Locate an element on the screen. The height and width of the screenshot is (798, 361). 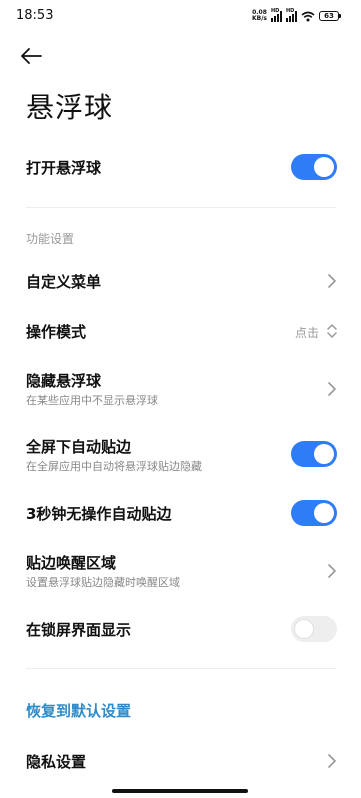
lockscreen-display-switch is located at coordinates (314, 629).